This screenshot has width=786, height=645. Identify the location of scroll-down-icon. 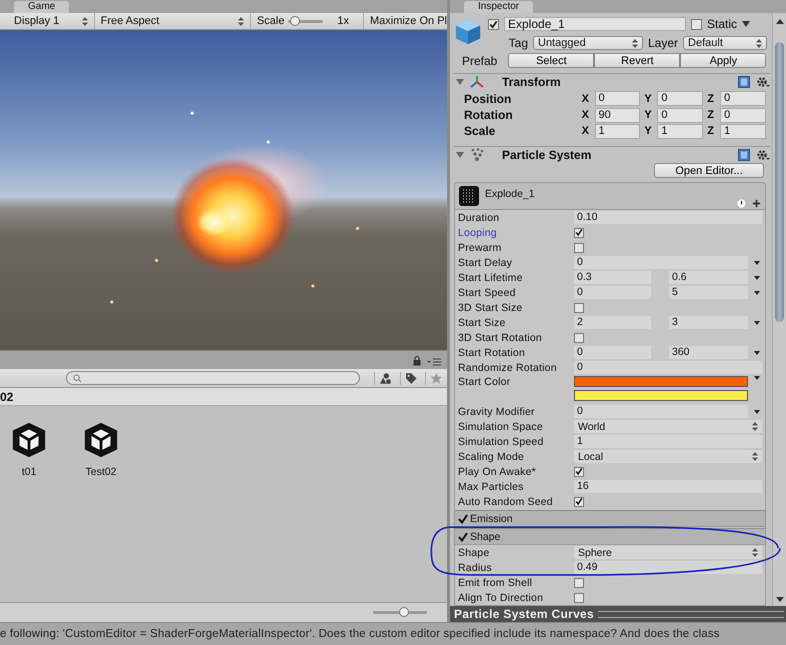
(780, 599).